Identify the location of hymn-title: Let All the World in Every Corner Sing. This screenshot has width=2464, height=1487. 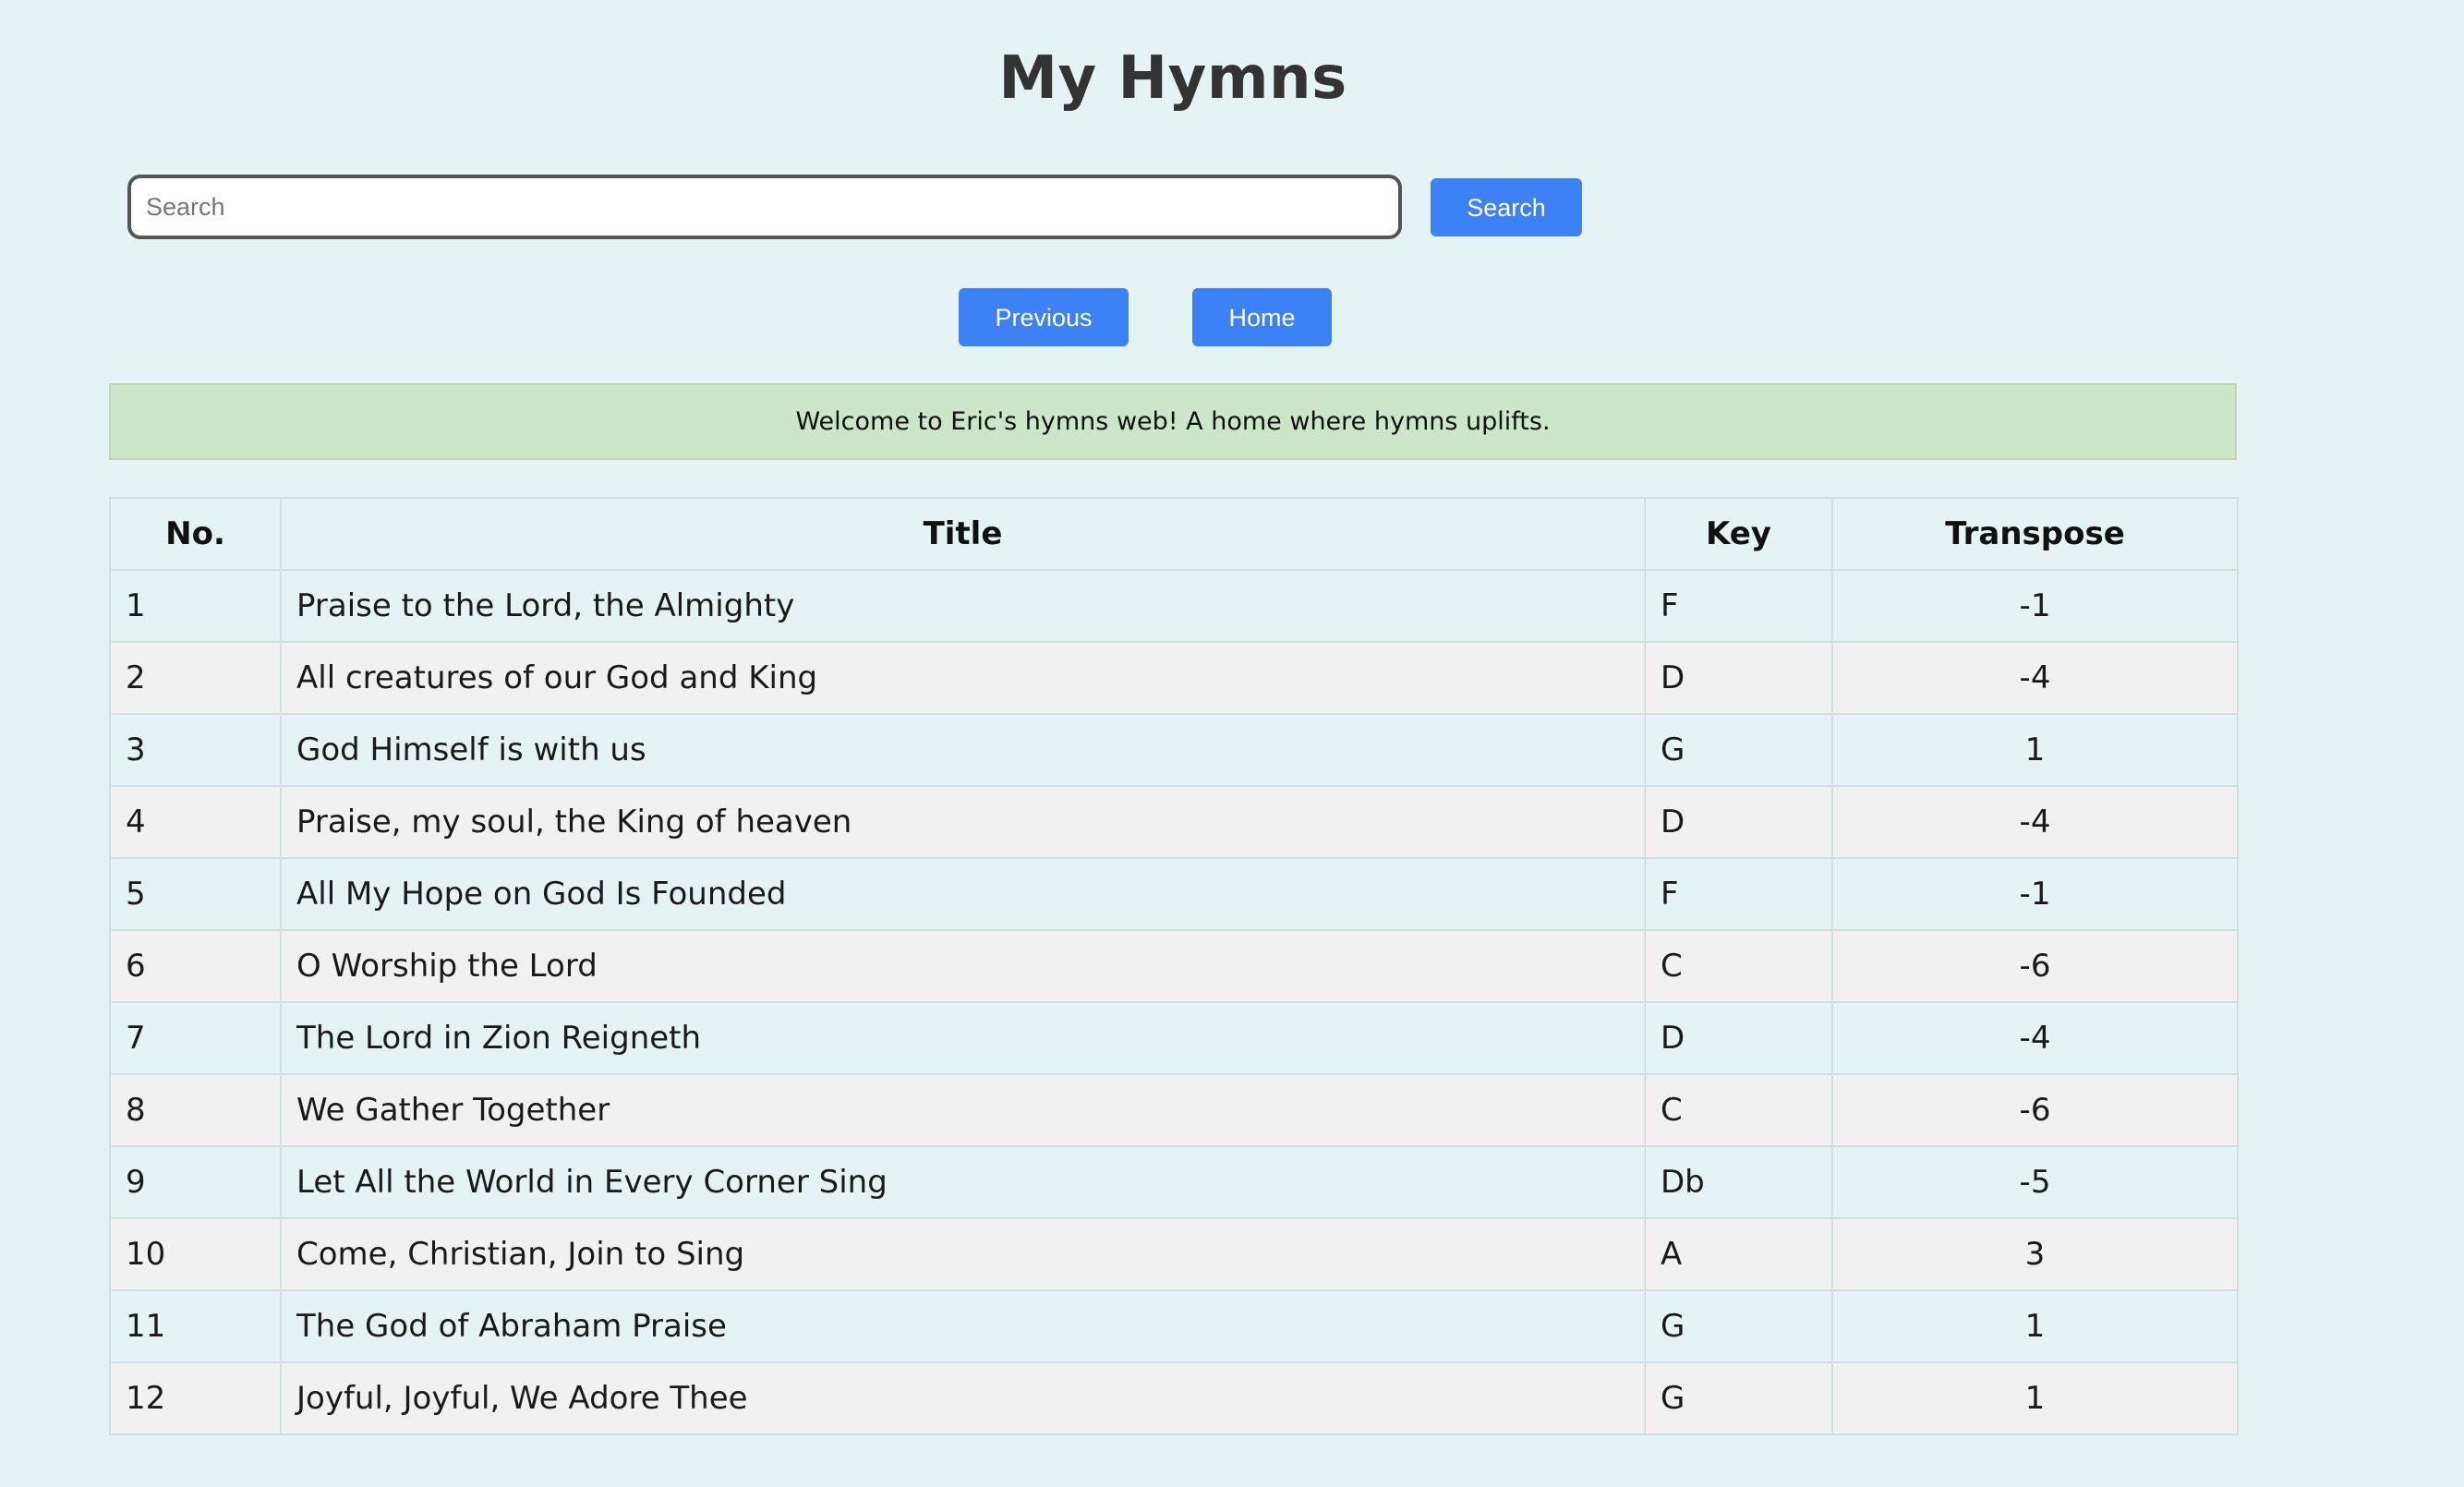
(963, 1182).